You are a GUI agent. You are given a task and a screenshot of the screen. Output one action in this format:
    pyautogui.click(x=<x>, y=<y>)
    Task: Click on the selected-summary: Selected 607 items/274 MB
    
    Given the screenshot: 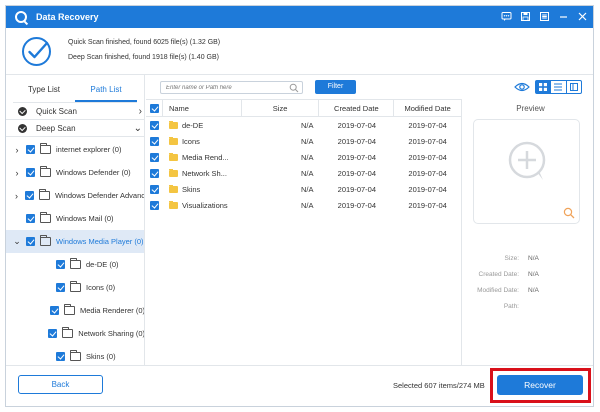 What is the action you would take?
    pyautogui.click(x=439, y=385)
    